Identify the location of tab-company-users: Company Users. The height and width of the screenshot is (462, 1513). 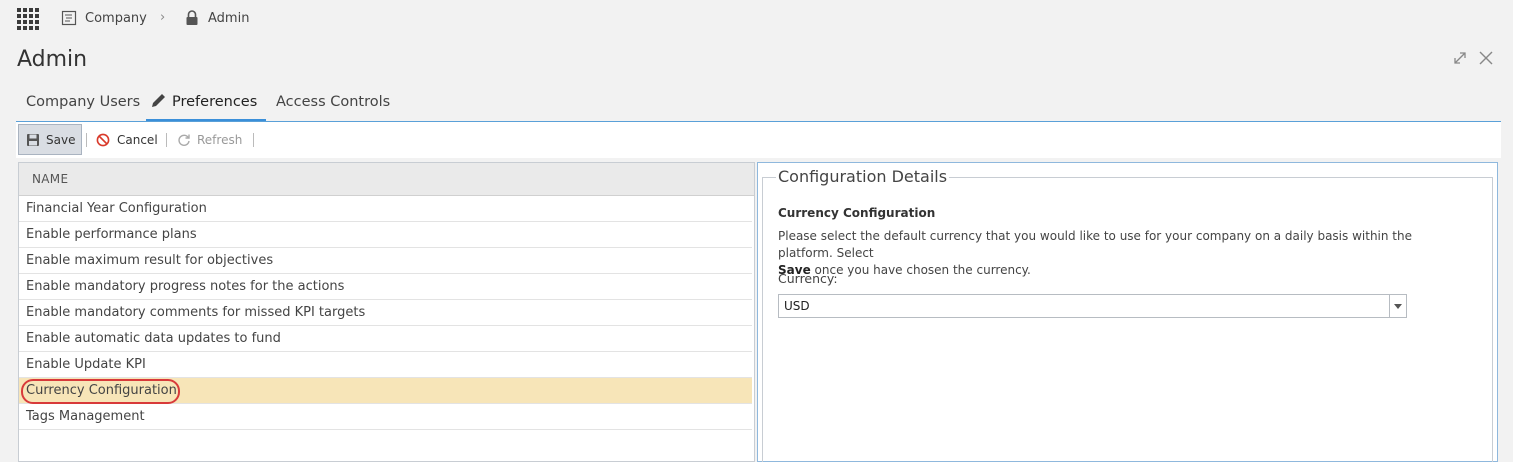
(83, 102).